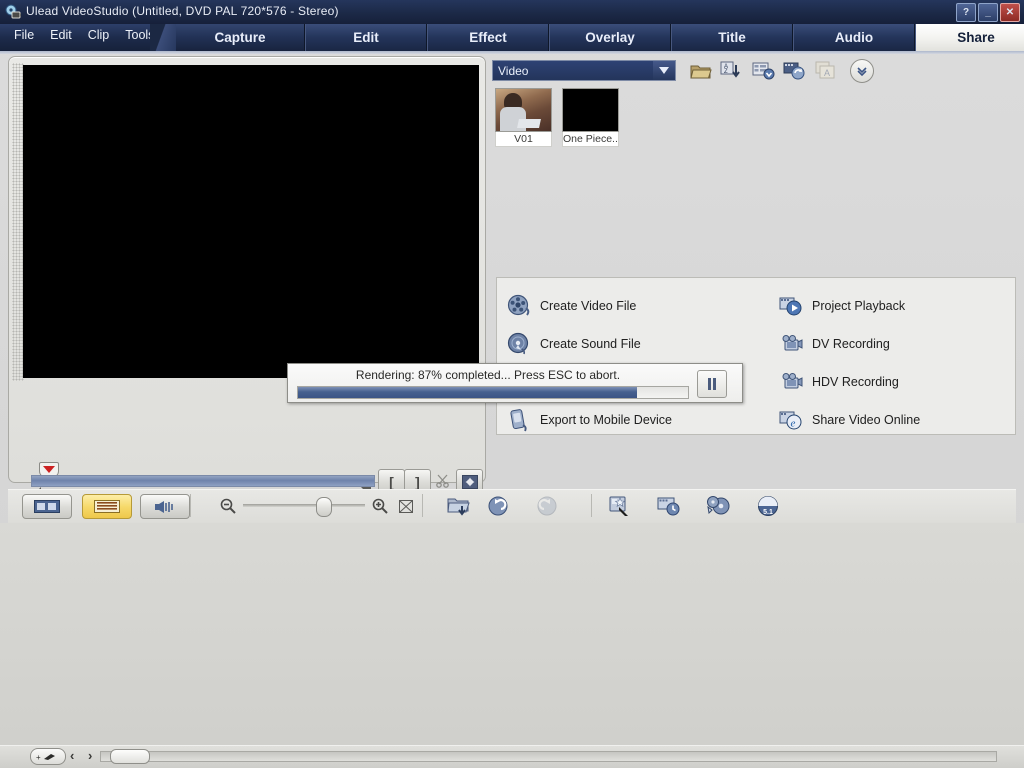  What do you see at coordinates (793, 424) in the screenshot?
I see `svg-text: e` at bounding box center [793, 424].